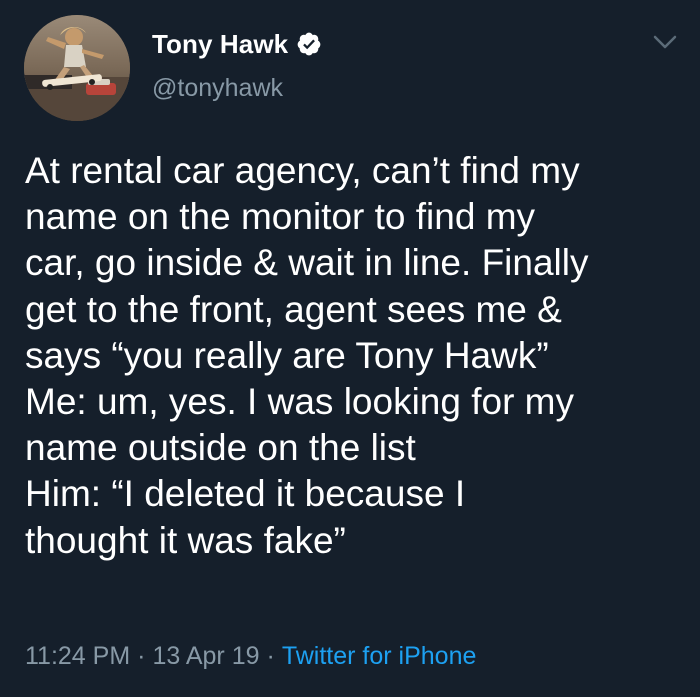  Describe the element at coordinates (185, 540) in the screenshot. I see `tweet-text-line: thought it was fake”` at that location.